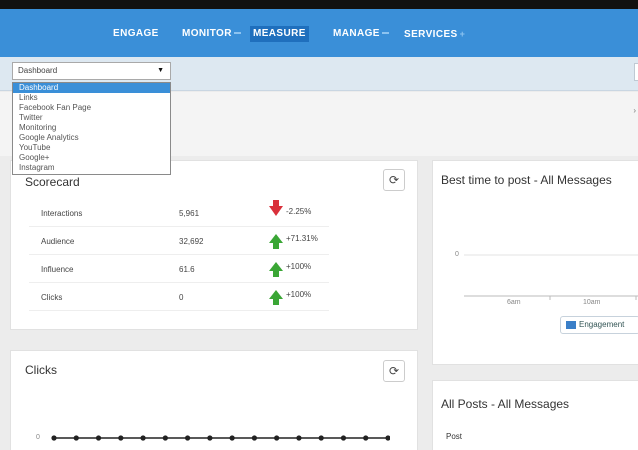  I want to click on dropdown-option: Google Analytics, so click(91, 138).